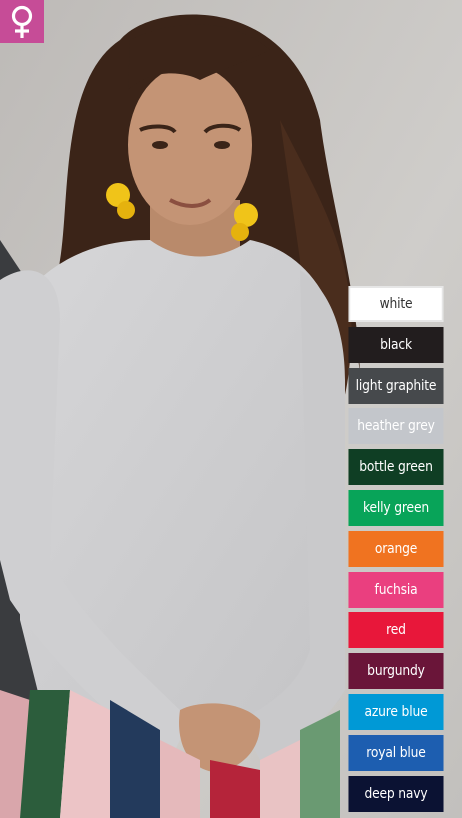  What do you see at coordinates (396, 671) in the screenshot?
I see `color-swatch-burgundy: burgundy` at bounding box center [396, 671].